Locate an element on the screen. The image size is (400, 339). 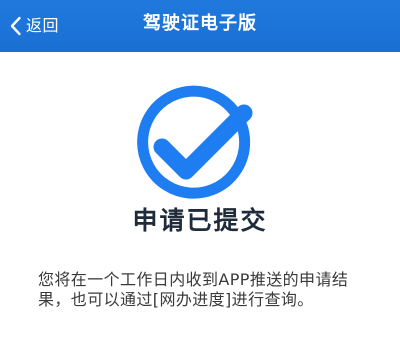
page-title: 驾驶证电子版 is located at coordinates (200, 23).